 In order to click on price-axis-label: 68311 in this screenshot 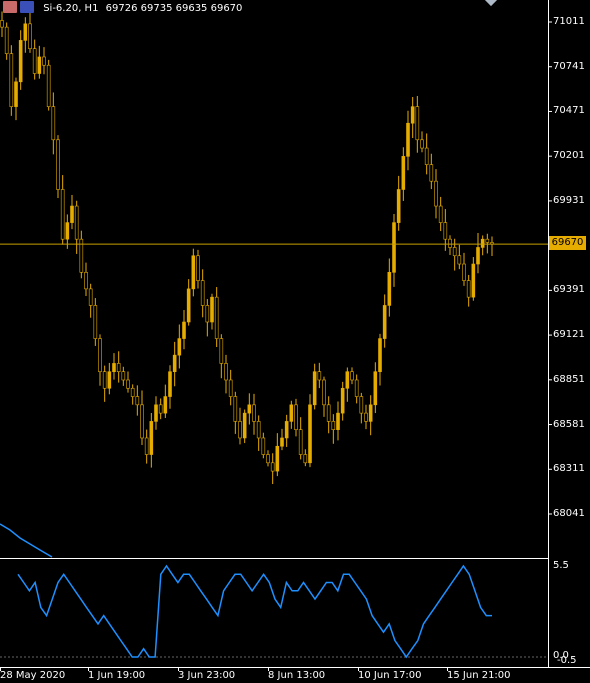, I will do `click(569, 469)`.